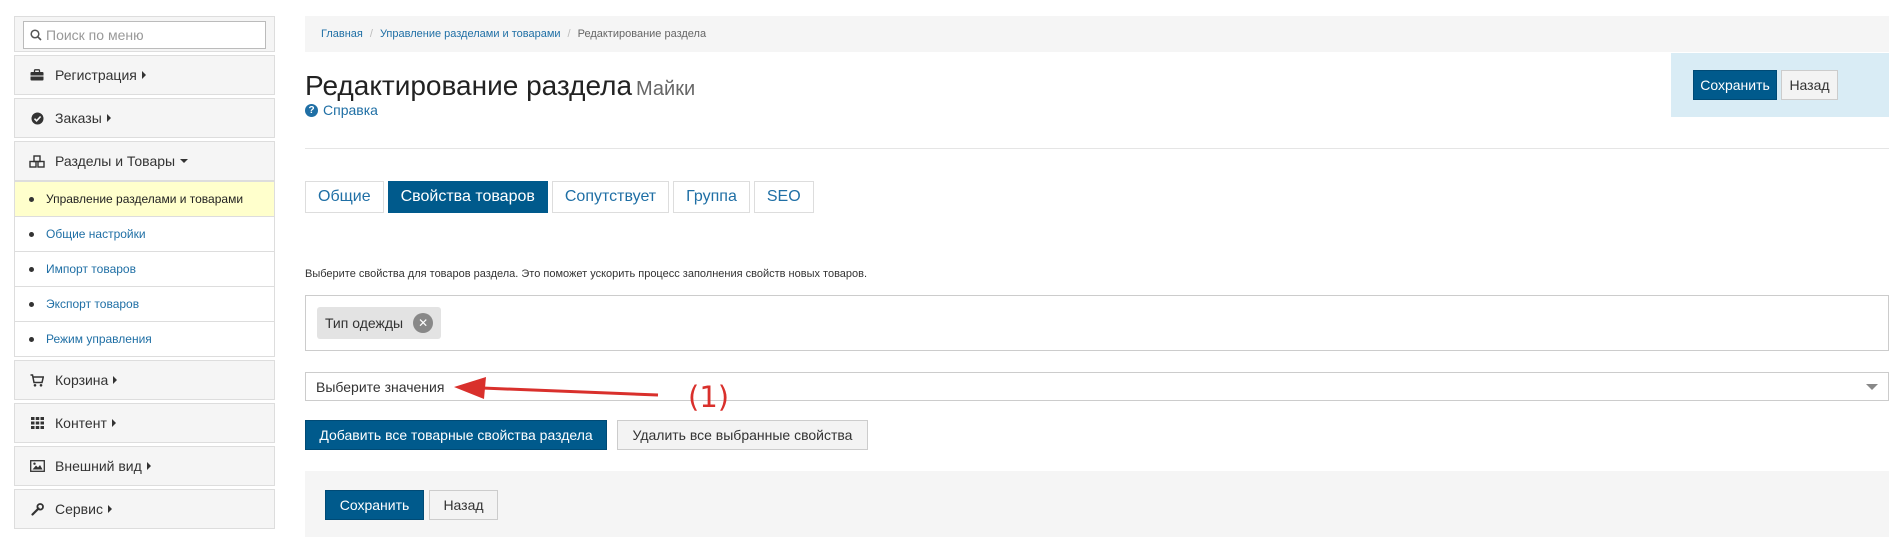 The width and height of the screenshot is (1896, 542). I want to click on property-tag-label: Тип одежды, so click(364, 323).